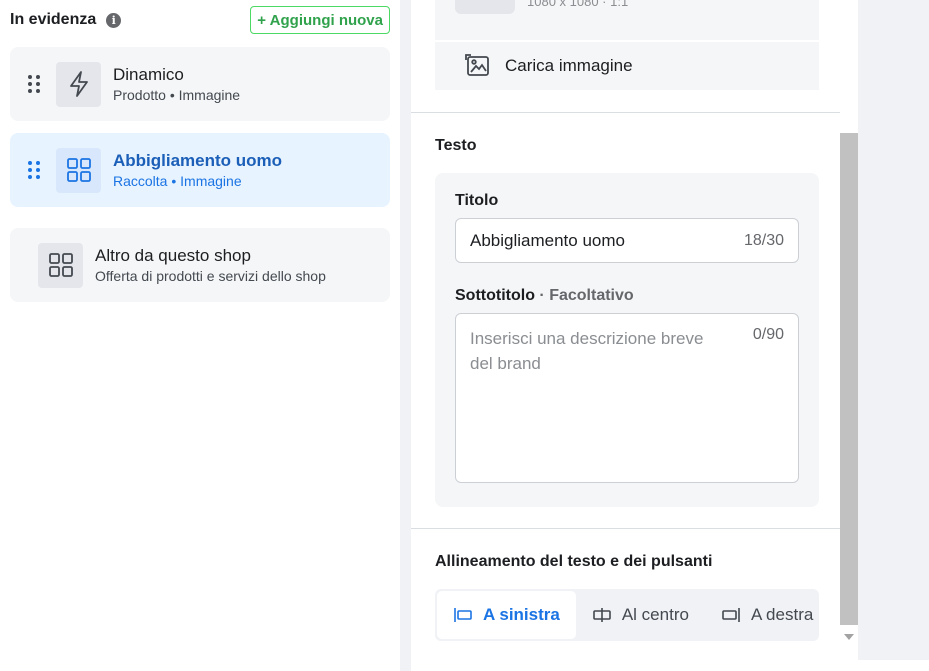  Describe the element at coordinates (114, 20) in the screenshot. I see `info-icon: i` at that location.